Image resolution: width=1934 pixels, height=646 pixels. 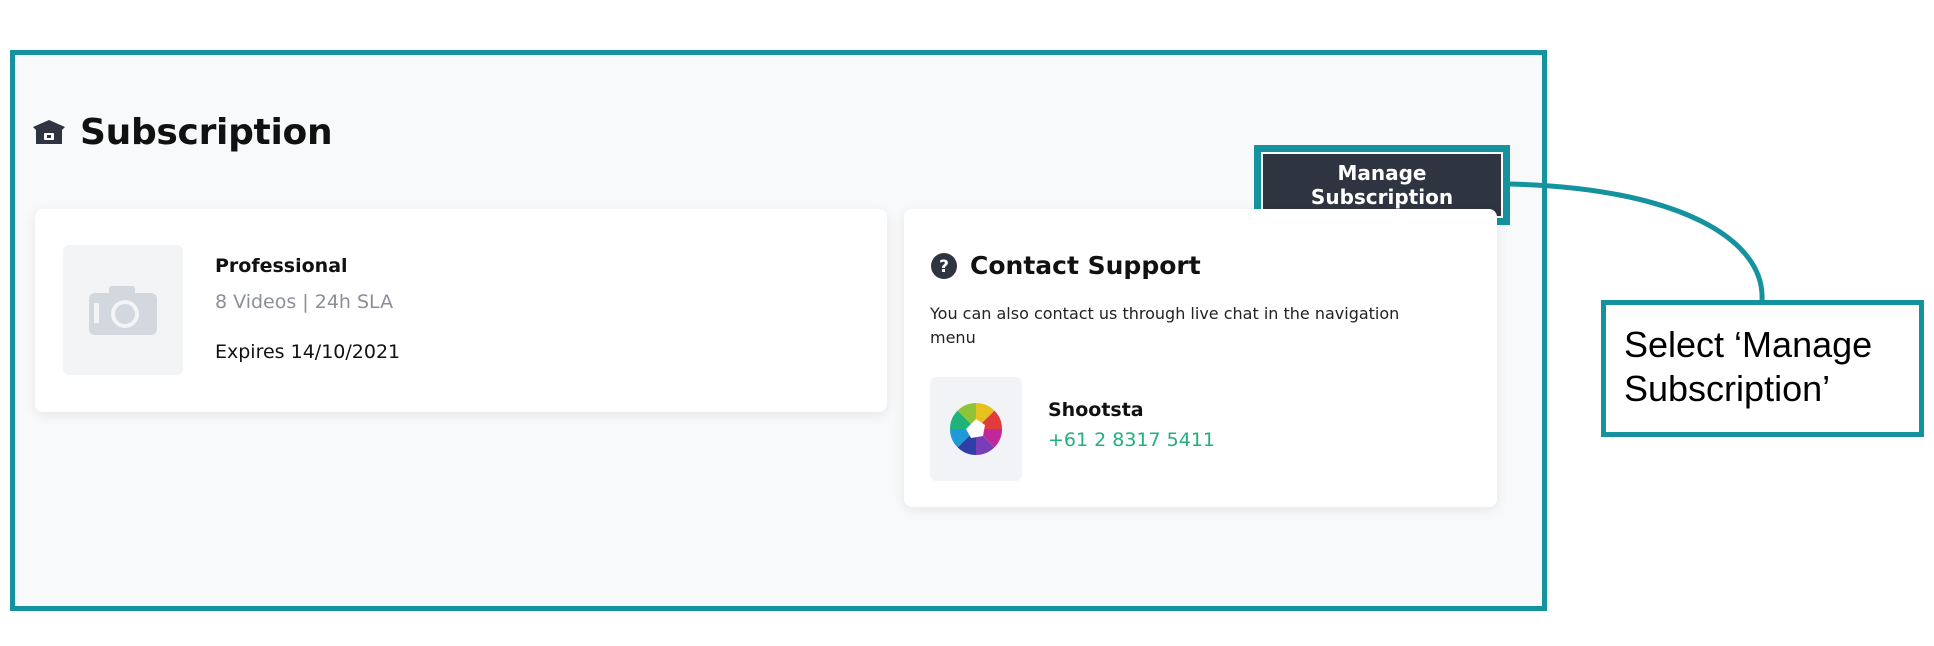 I want to click on shootsta-logo, so click(x=976, y=429).